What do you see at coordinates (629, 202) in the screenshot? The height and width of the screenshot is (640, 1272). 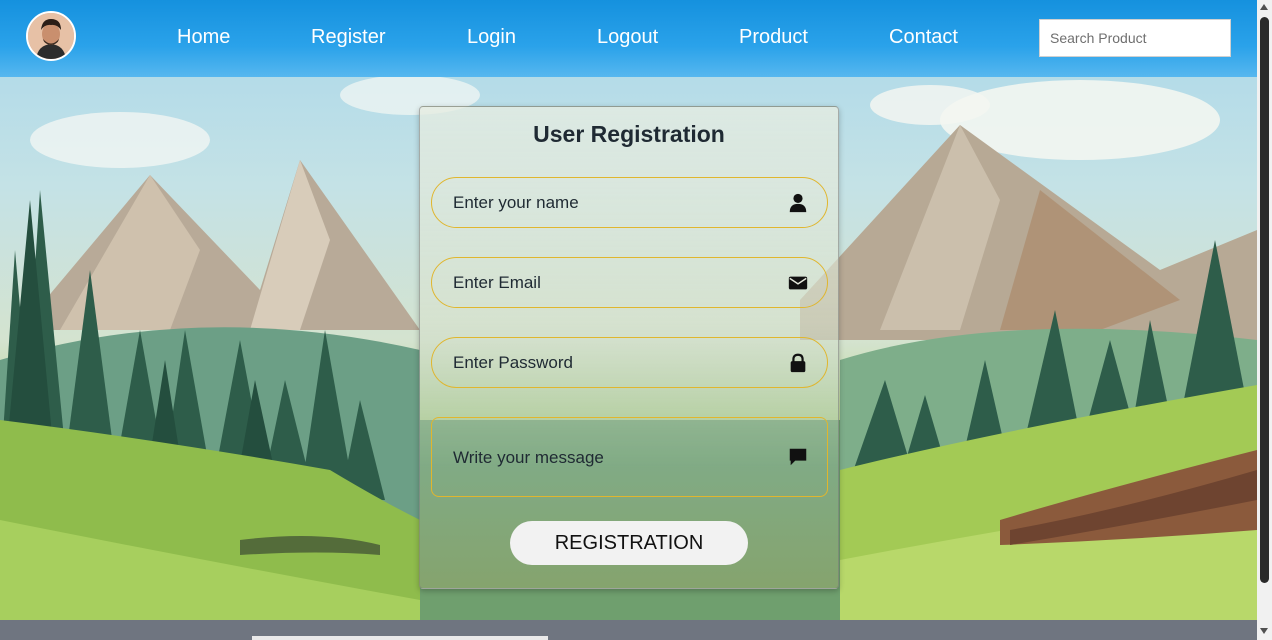 I see `name-field: Enter your name` at bounding box center [629, 202].